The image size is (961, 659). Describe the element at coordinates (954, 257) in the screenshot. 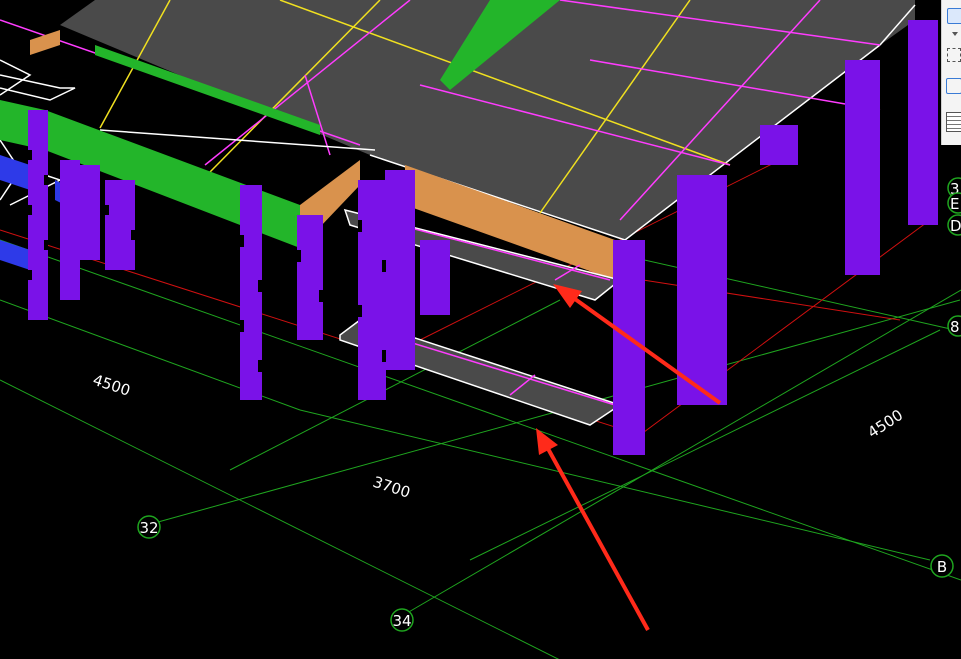

I see `grid-axis-partial: 3 E D 8` at that location.